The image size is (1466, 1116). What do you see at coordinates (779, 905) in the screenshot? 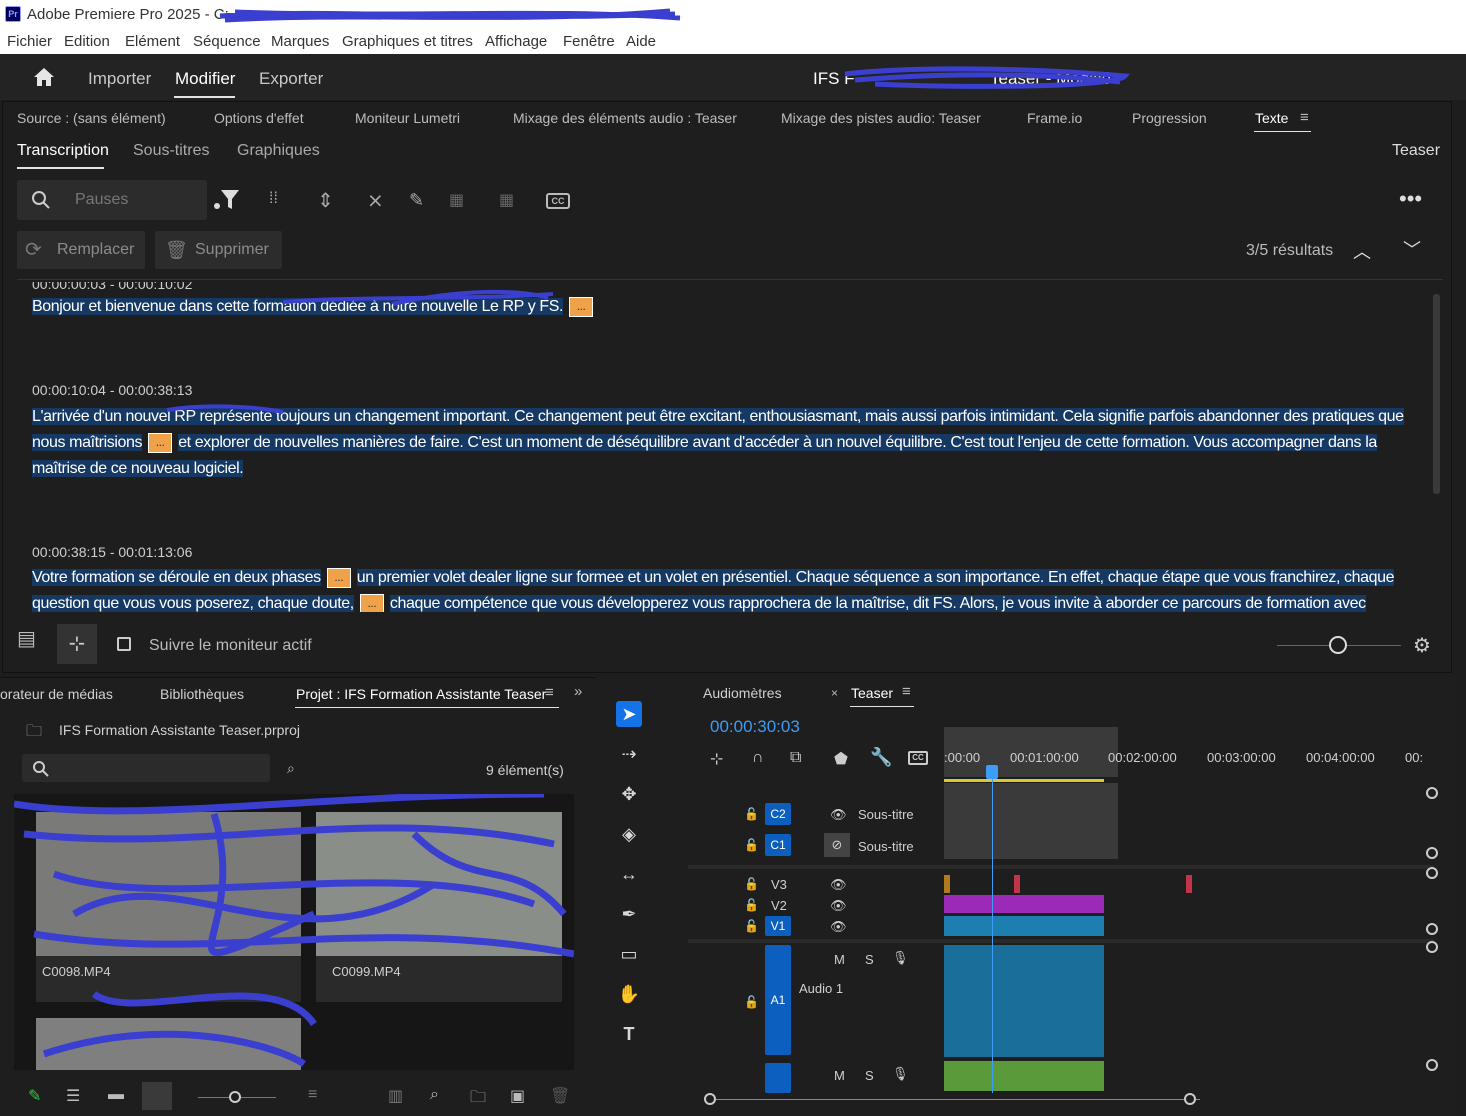
I see `track-label-v2: V2` at bounding box center [779, 905].